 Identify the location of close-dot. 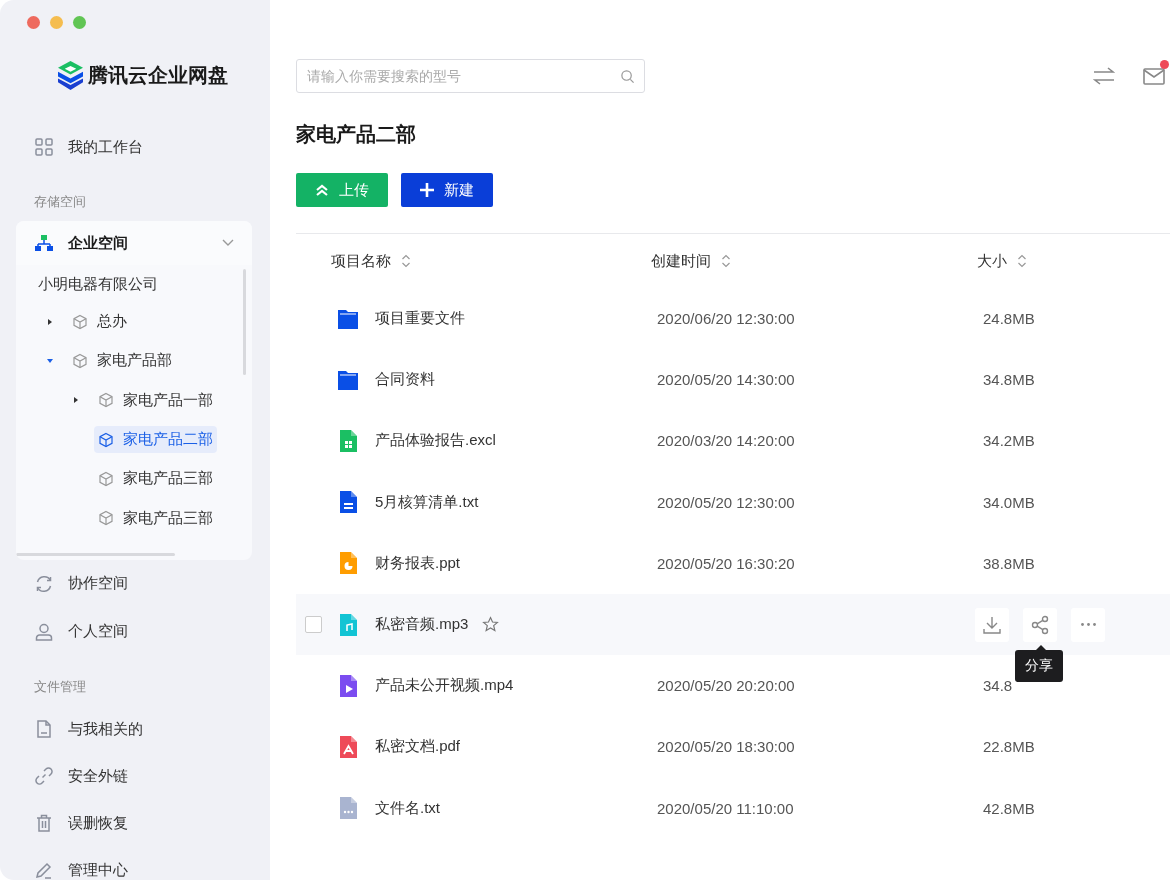
(33, 22).